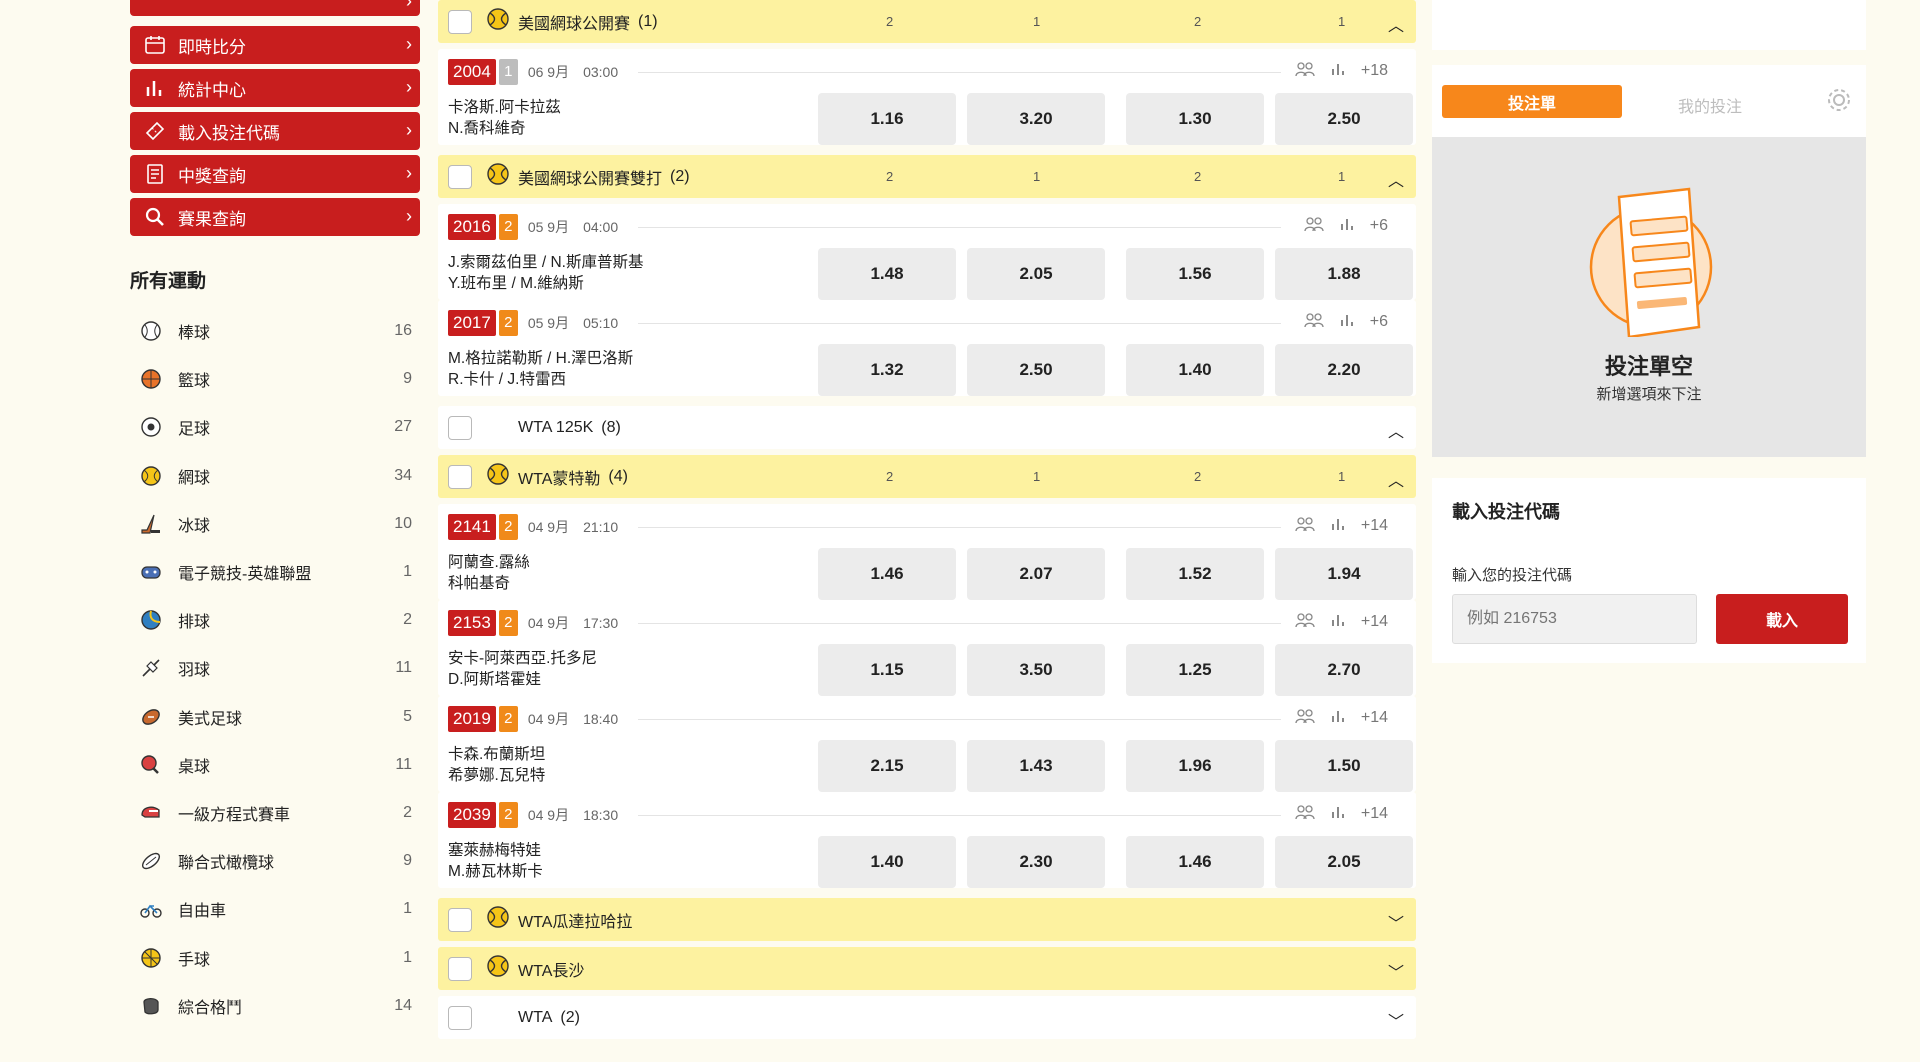 This screenshot has height=1062, width=1920. Describe the element at coordinates (275, 717) in the screenshot. I see `sport-item: 美式足球 5` at that location.